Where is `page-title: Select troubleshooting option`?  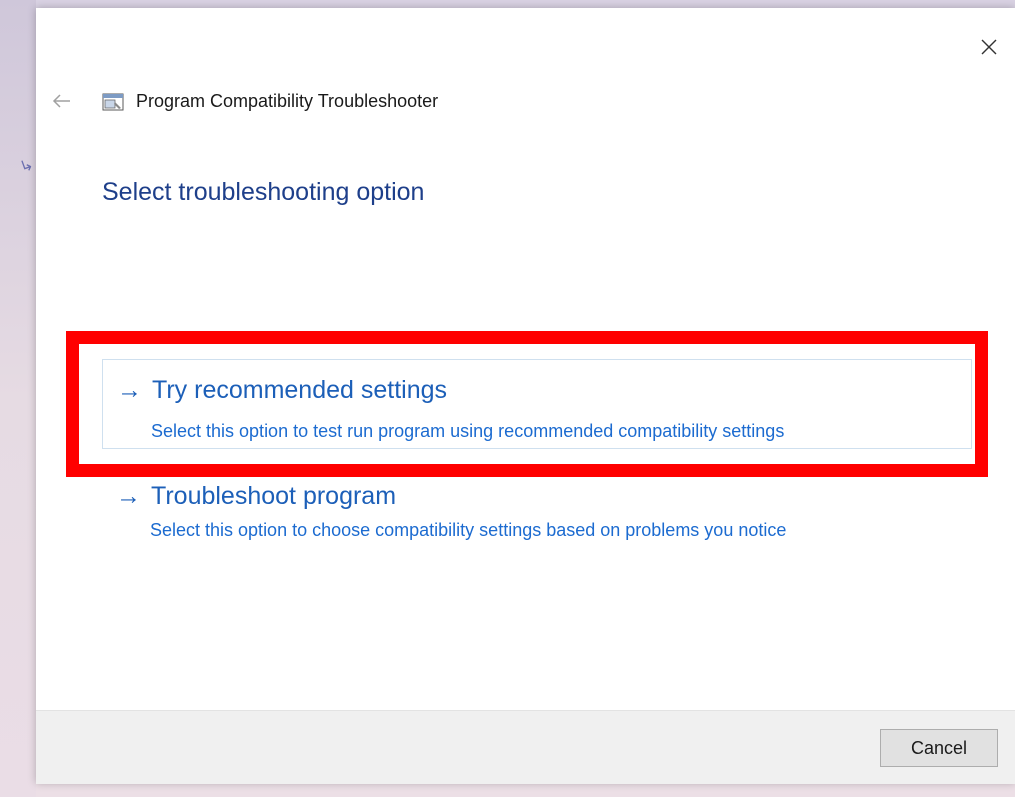 page-title: Select troubleshooting option is located at coordinates (263, 192).